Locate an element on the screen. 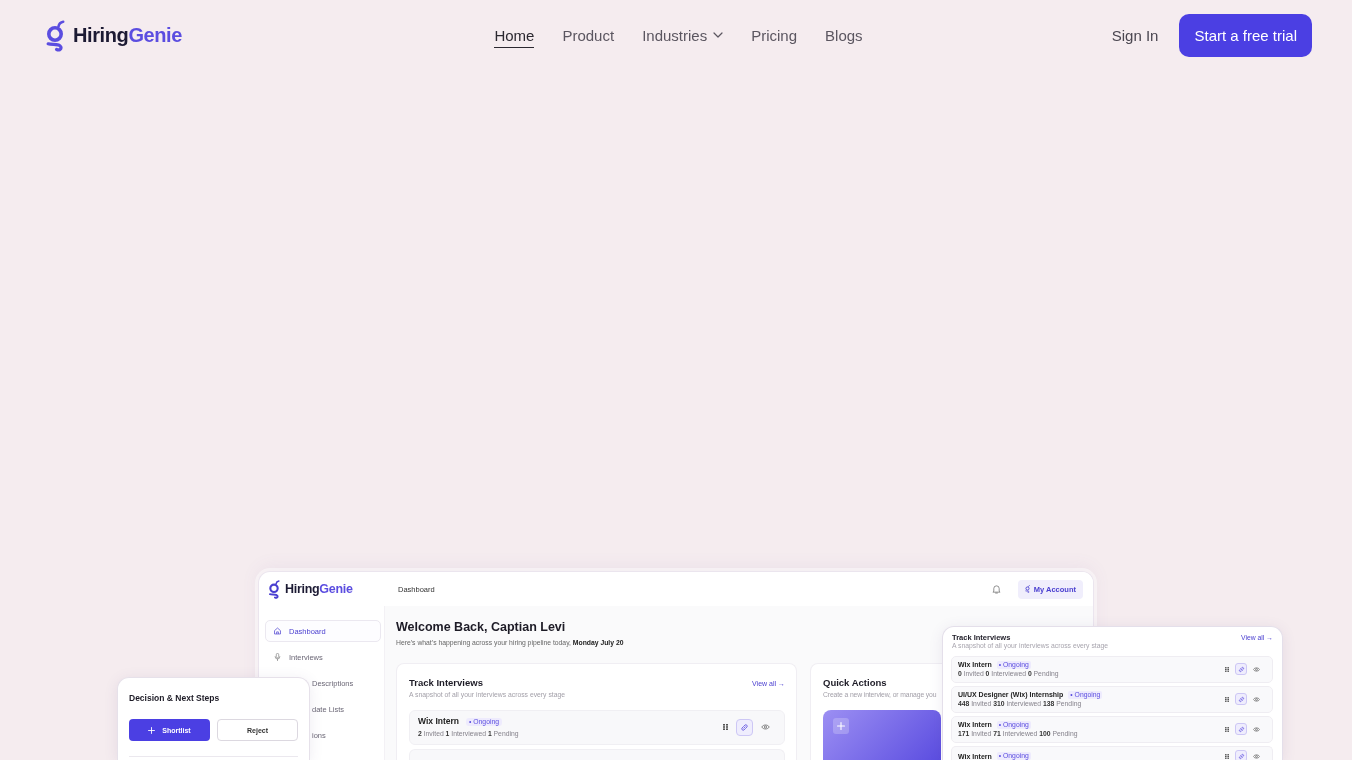  sign-in-link: Sign In is located at coordinates (1135, 35).